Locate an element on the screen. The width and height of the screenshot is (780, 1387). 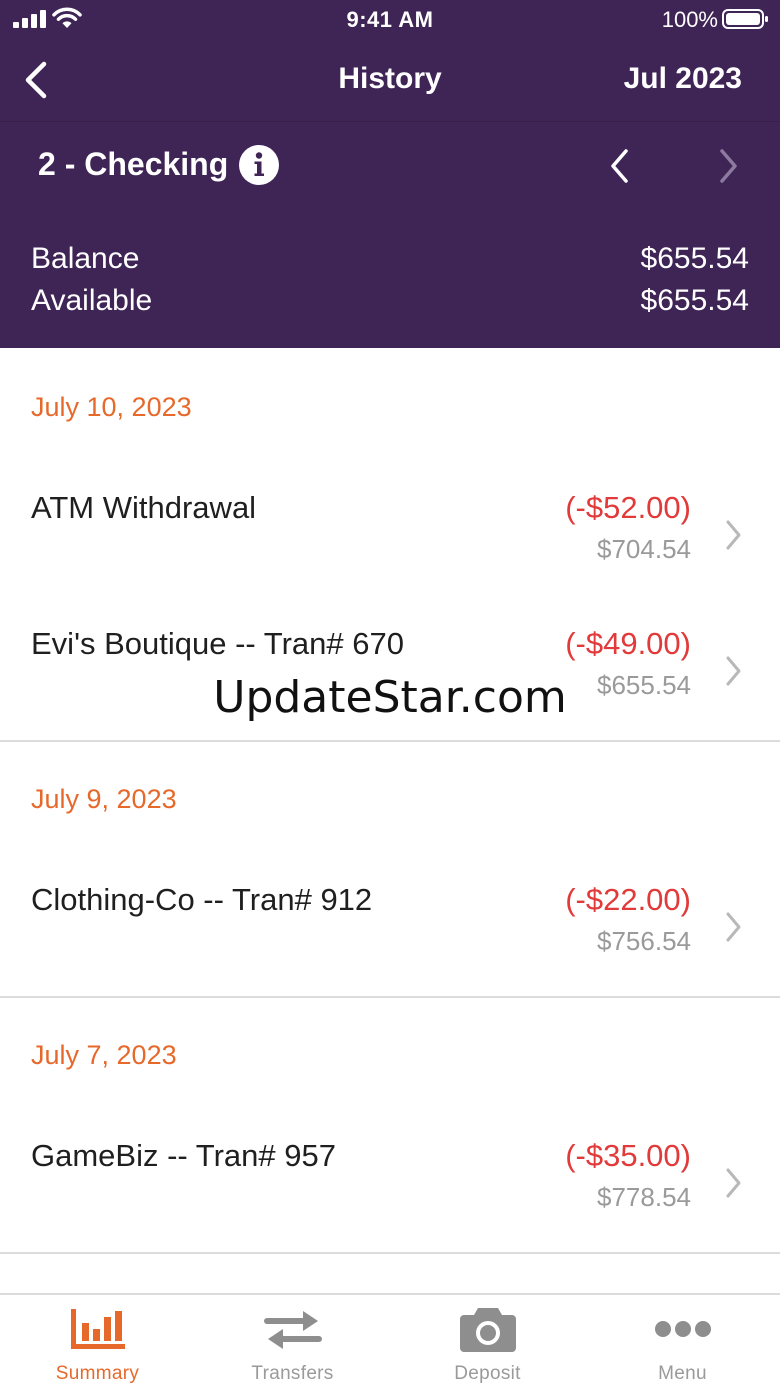
available-value: $655.54 is located at coordinates (694, 300).